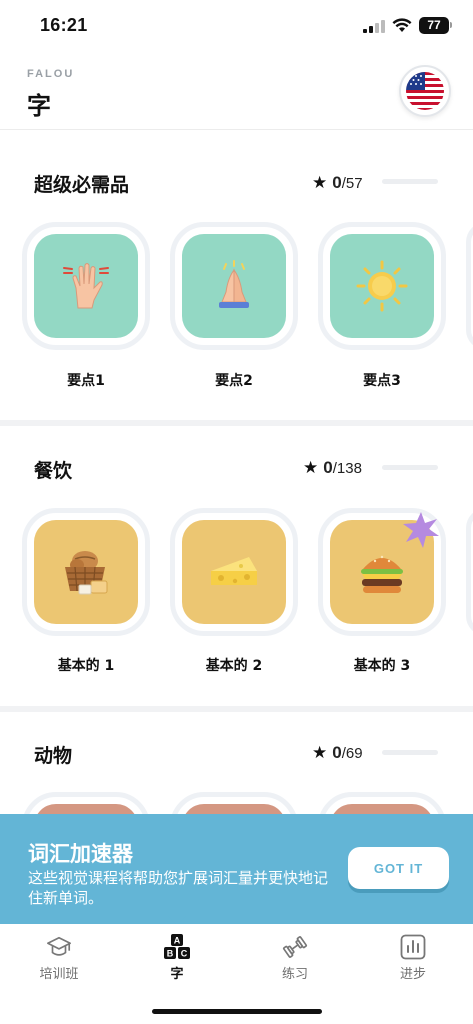 Image resolution: width=473 pixels, height=1024 pixels. Describe the element at coordinates (236, 26) in the screenshot. I see `status-bar: 16:21 77` at that location.